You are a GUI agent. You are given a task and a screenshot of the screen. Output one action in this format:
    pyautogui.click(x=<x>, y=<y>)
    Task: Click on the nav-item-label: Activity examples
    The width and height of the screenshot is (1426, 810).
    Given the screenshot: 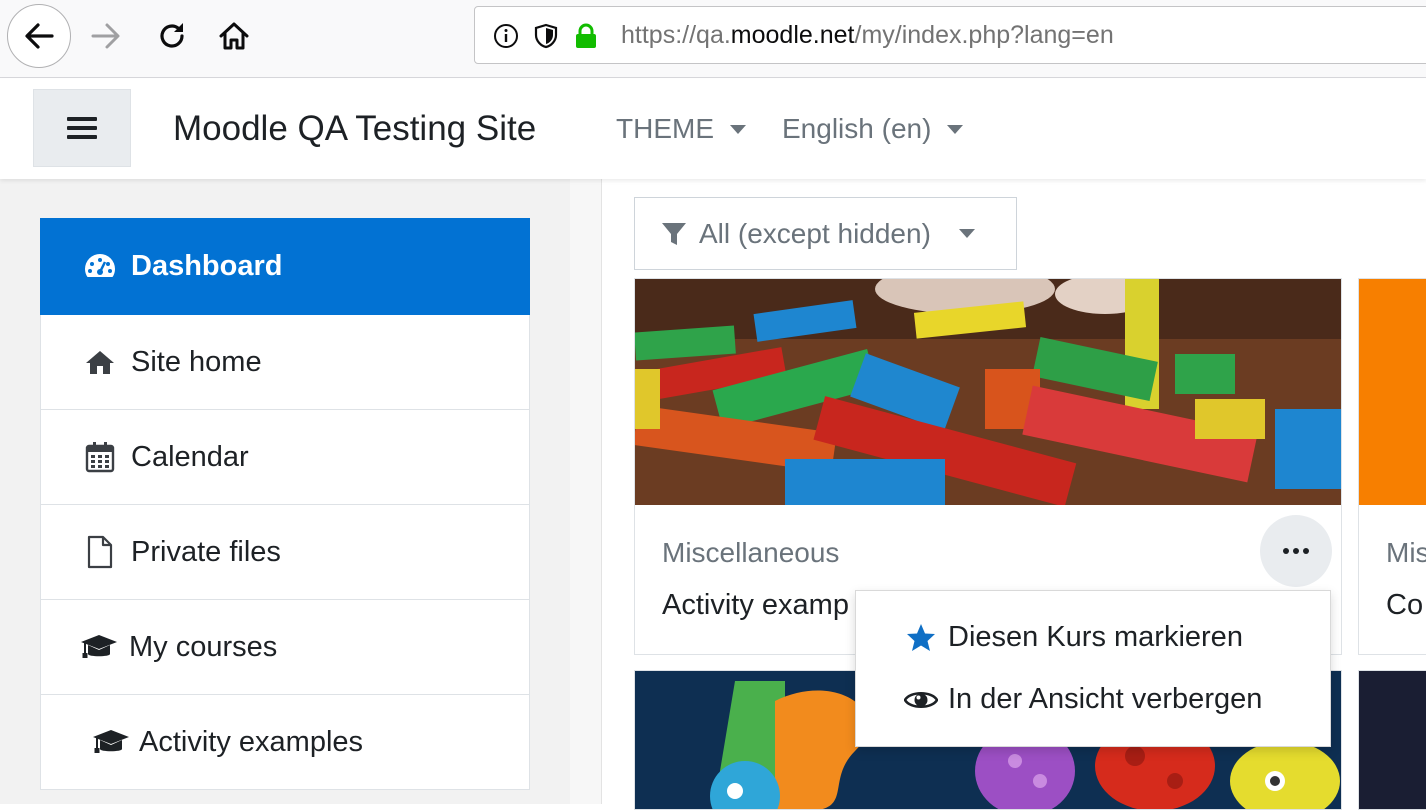 What is the action you would take?
    pyautogui.click(x=251, y=741)
    